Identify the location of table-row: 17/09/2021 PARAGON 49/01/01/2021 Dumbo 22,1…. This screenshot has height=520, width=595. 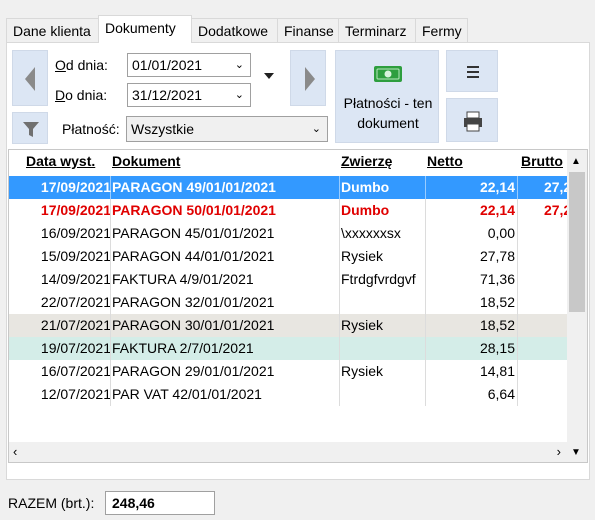
(294, 187).